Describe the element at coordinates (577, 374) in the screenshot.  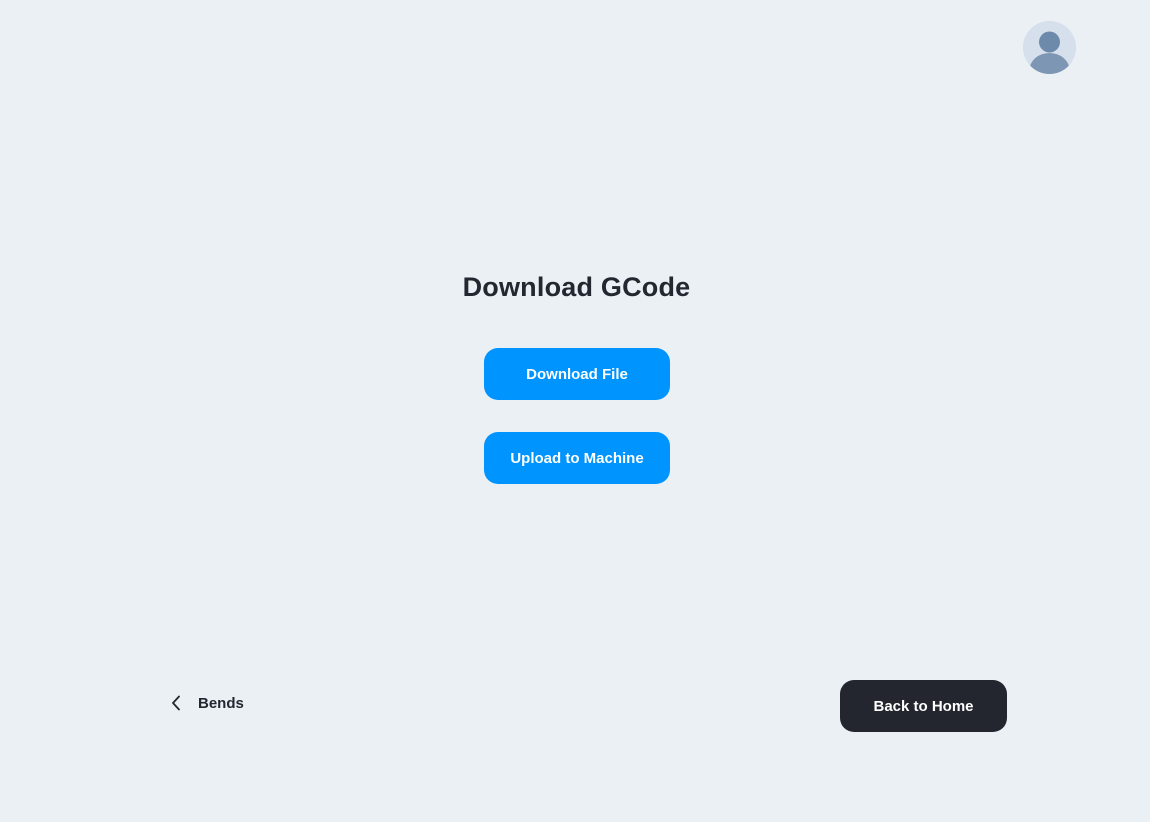
I see `download-file-button: Download File` at that location.